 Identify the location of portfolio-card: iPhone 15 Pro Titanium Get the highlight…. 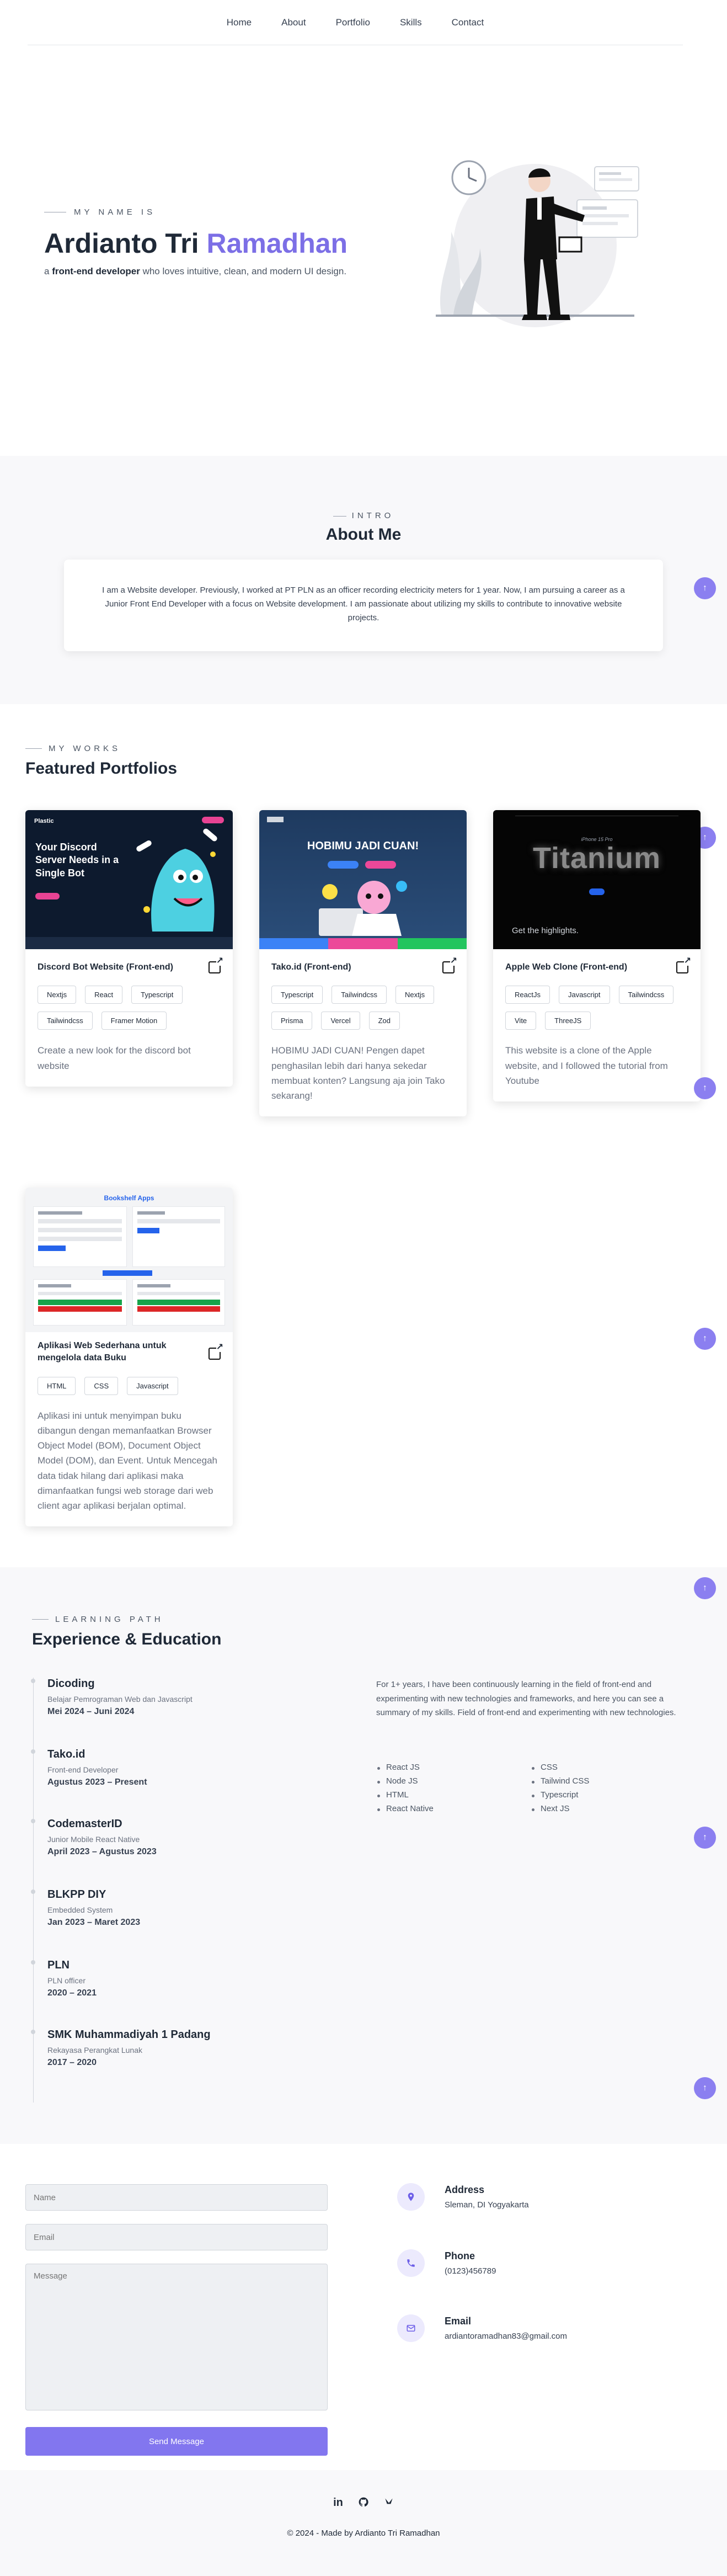
(597, 955).